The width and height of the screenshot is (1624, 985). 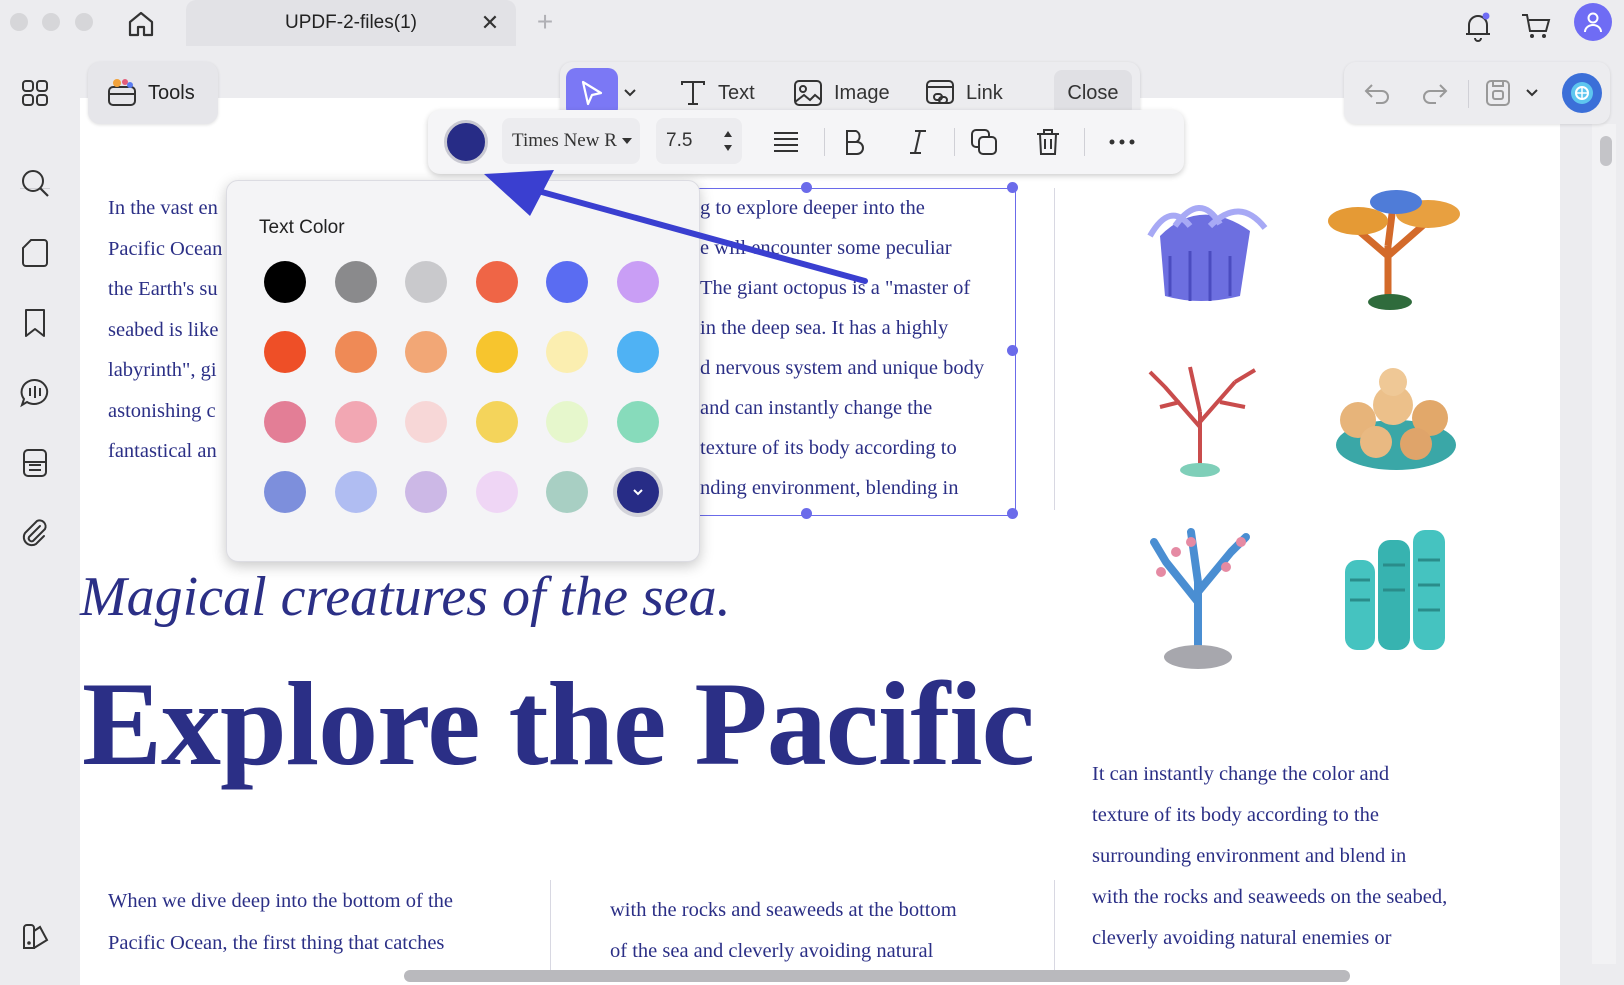 What do you see at coordinates (676, 227) in the screenshot?
I see `annotation-arrow` at bounding box center [676, 227].